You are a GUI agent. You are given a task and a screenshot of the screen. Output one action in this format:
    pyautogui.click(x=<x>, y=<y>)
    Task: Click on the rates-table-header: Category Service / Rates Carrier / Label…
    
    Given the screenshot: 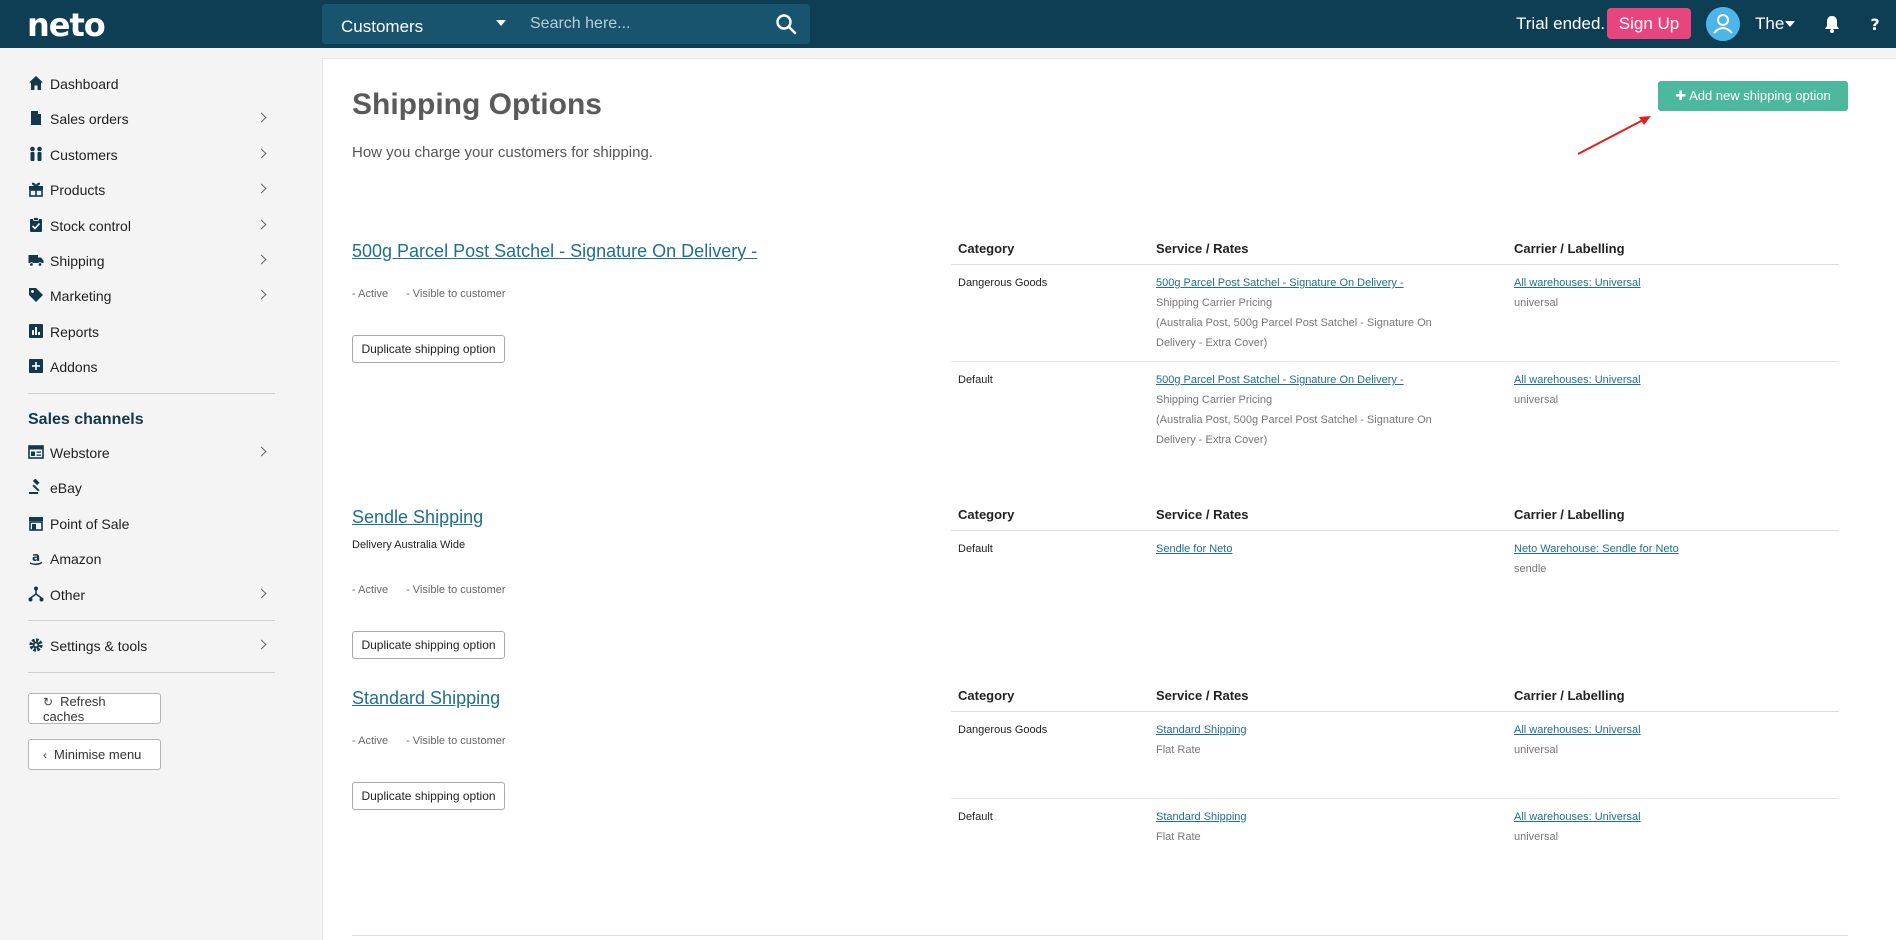 What is the action you would take?
    pyautogui.click(x=1395, y=249)
    